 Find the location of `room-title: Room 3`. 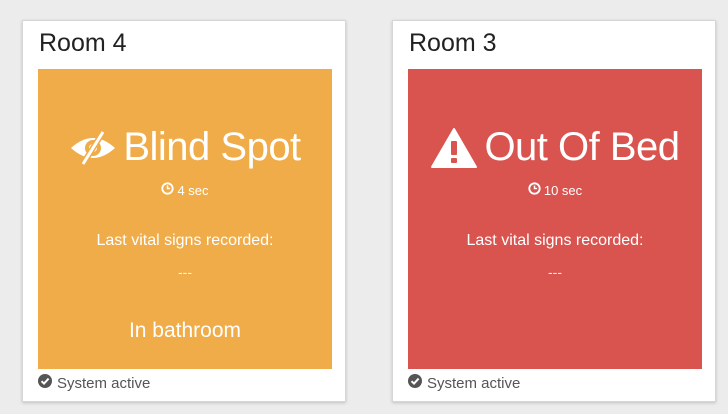

room-title: Room 3 is located at coordinates (453, 43).